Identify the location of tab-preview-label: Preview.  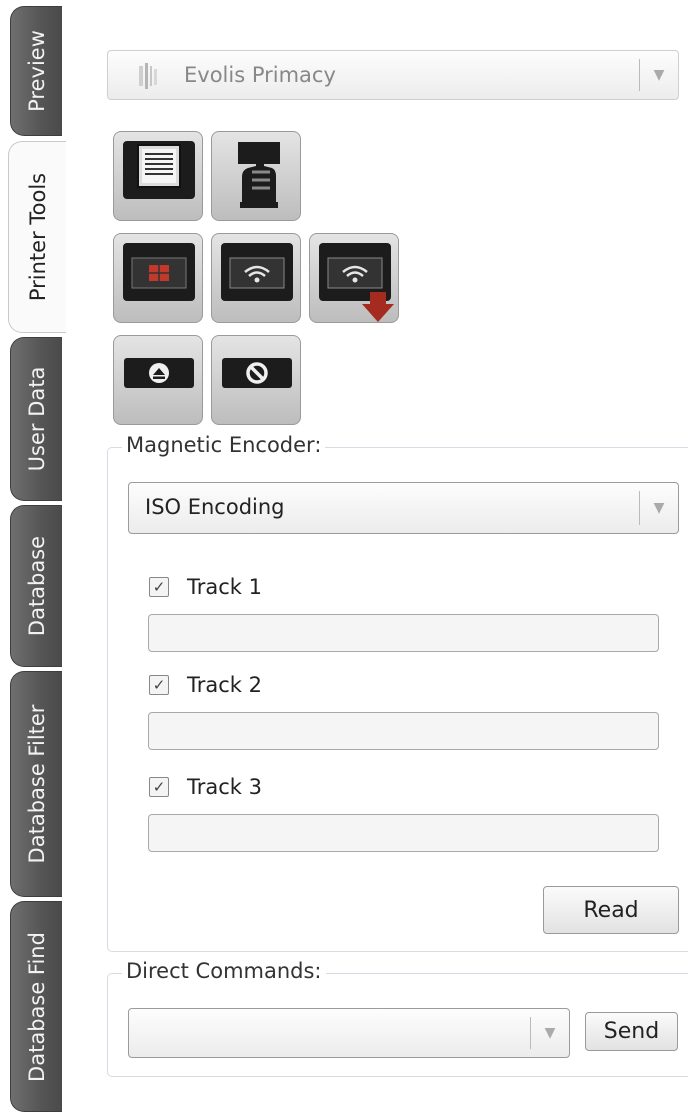
(36, 71).